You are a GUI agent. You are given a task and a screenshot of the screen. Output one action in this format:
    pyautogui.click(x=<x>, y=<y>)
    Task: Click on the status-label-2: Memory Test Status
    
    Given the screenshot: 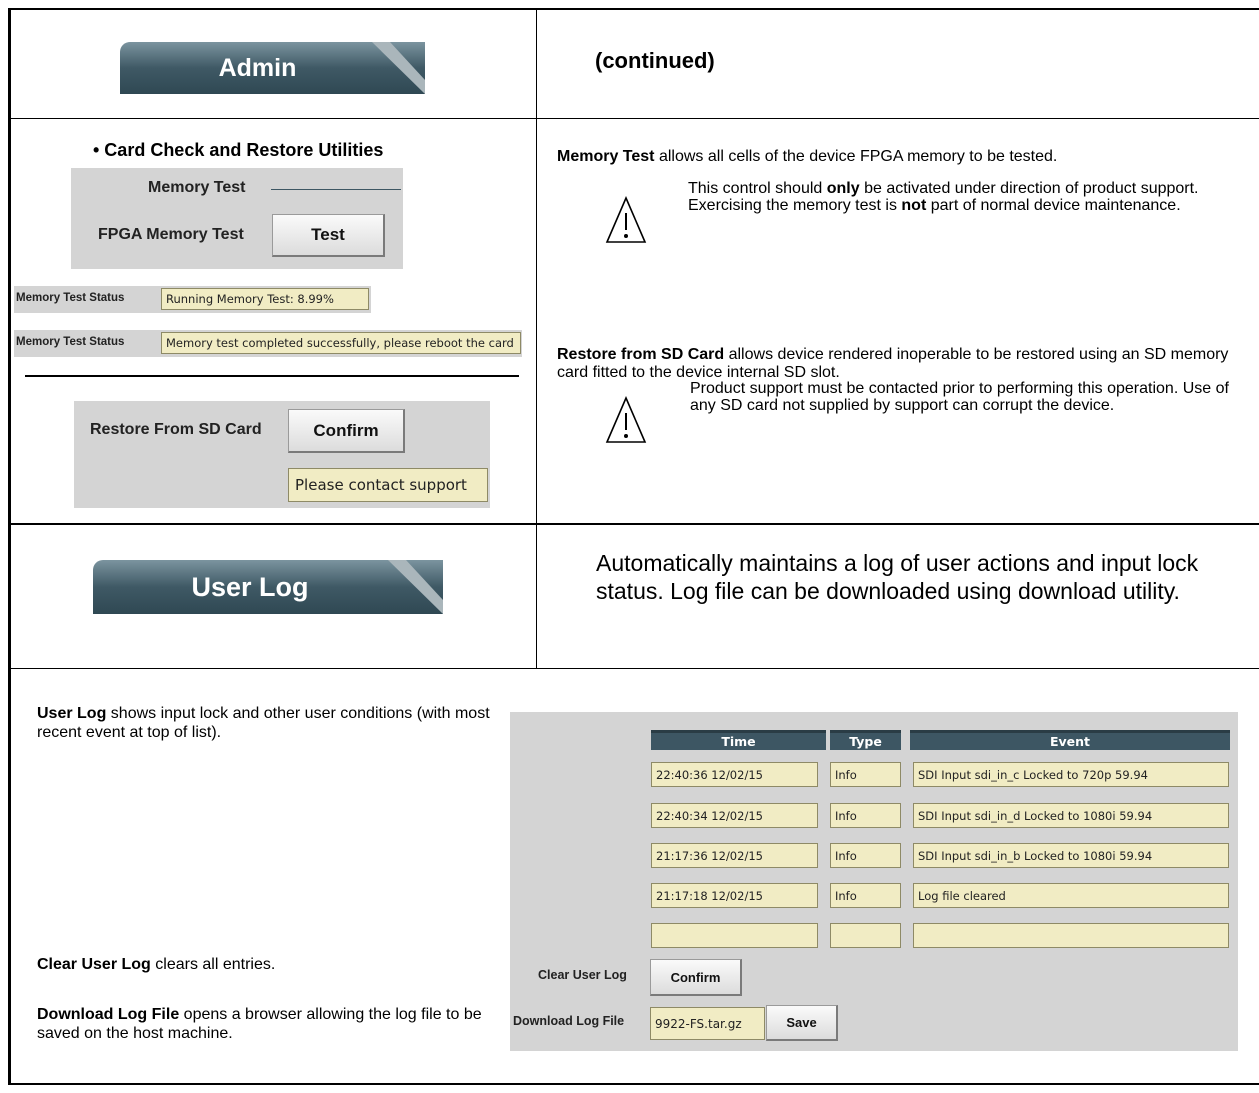 What is the action you would take?
    pyautogui.click(x=70, y=342)
    